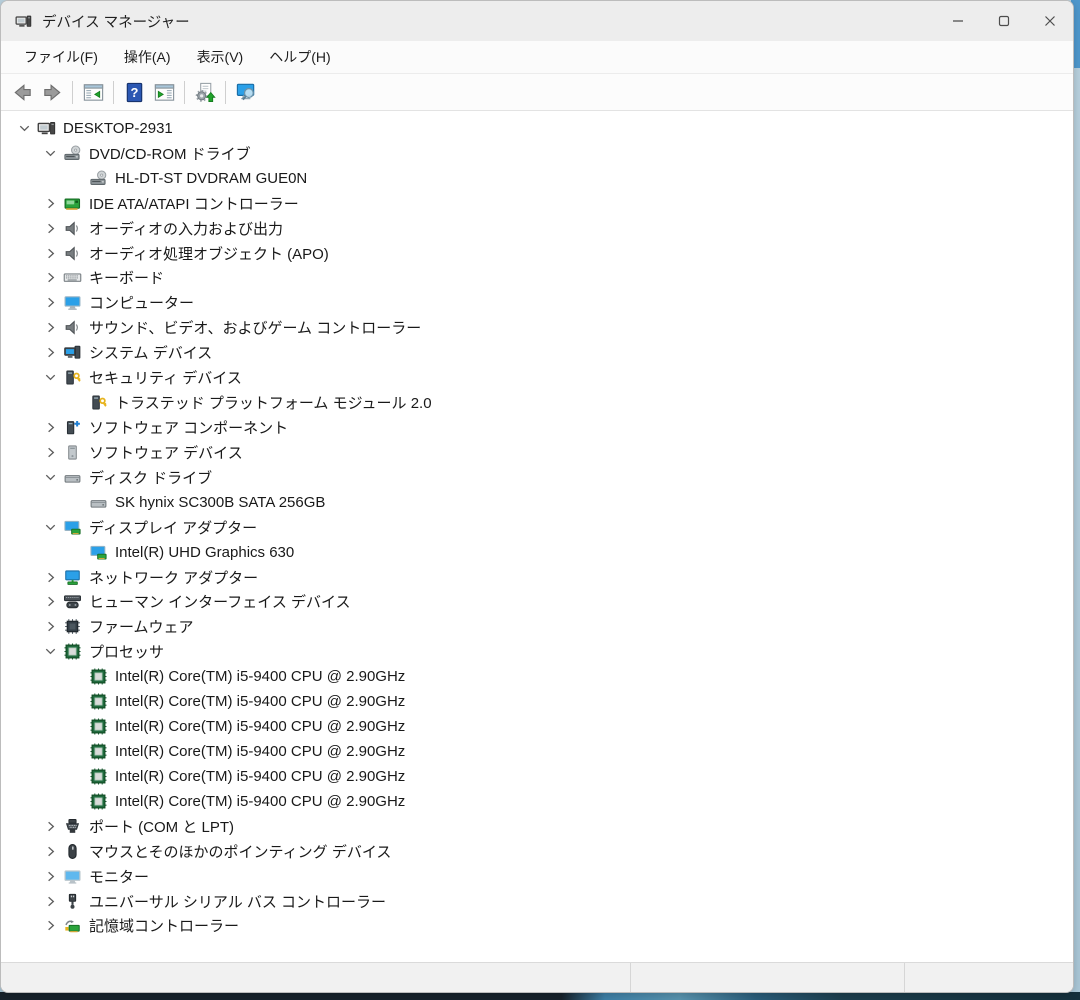 The image size is (1080, 1000). I want to click on tree-item: ポート (COM と LPT), so click(537, 826).